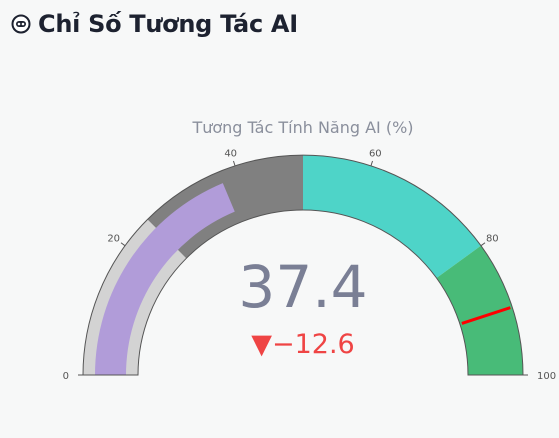 This screenshot has height=438, width=559. What do you see at coordinates (230, 153) in the screenshot?
I see `gauge-tick-label: 40` at bounding box center [230, 153].